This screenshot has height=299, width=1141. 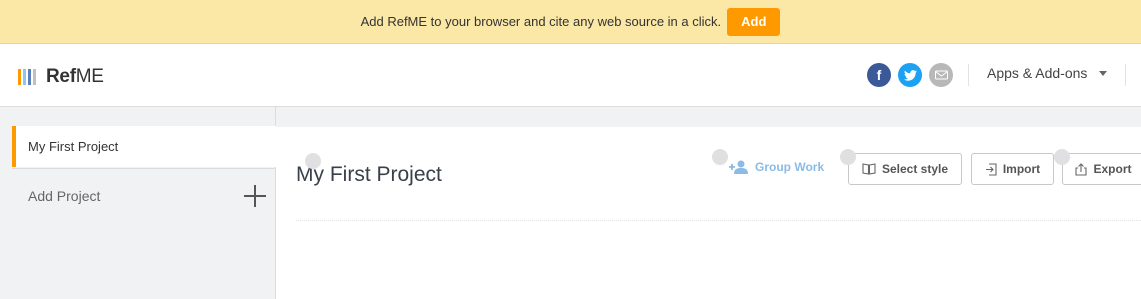 I want to click on group-work-label: Group Work, so click(x=790, y=167).